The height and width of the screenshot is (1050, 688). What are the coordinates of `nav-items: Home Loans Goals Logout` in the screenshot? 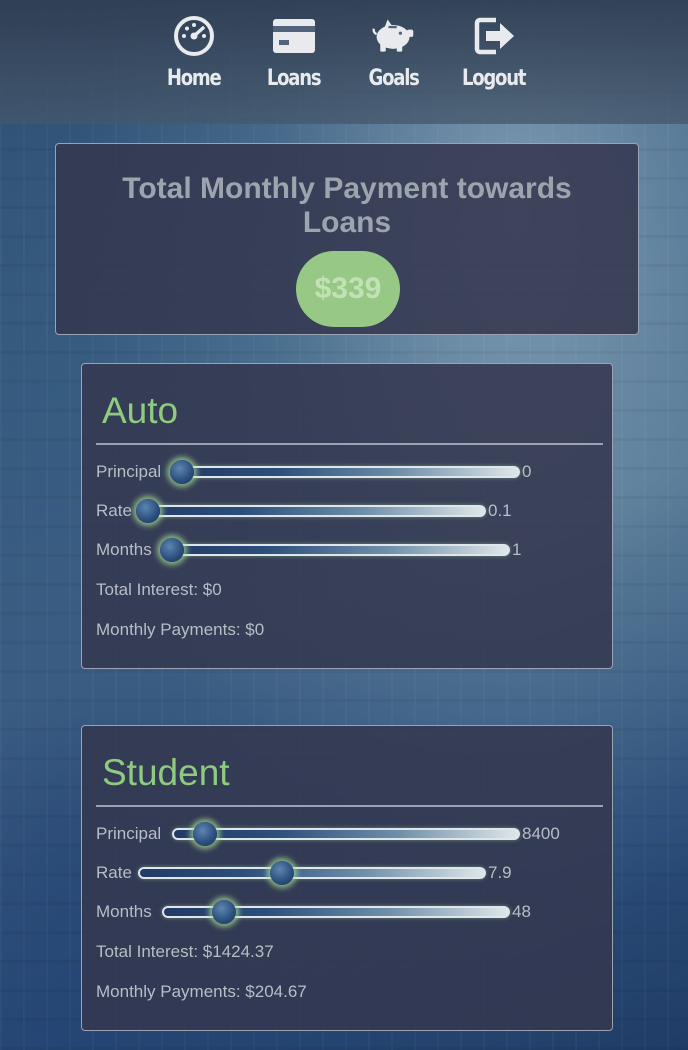 It's located at (344, 52).